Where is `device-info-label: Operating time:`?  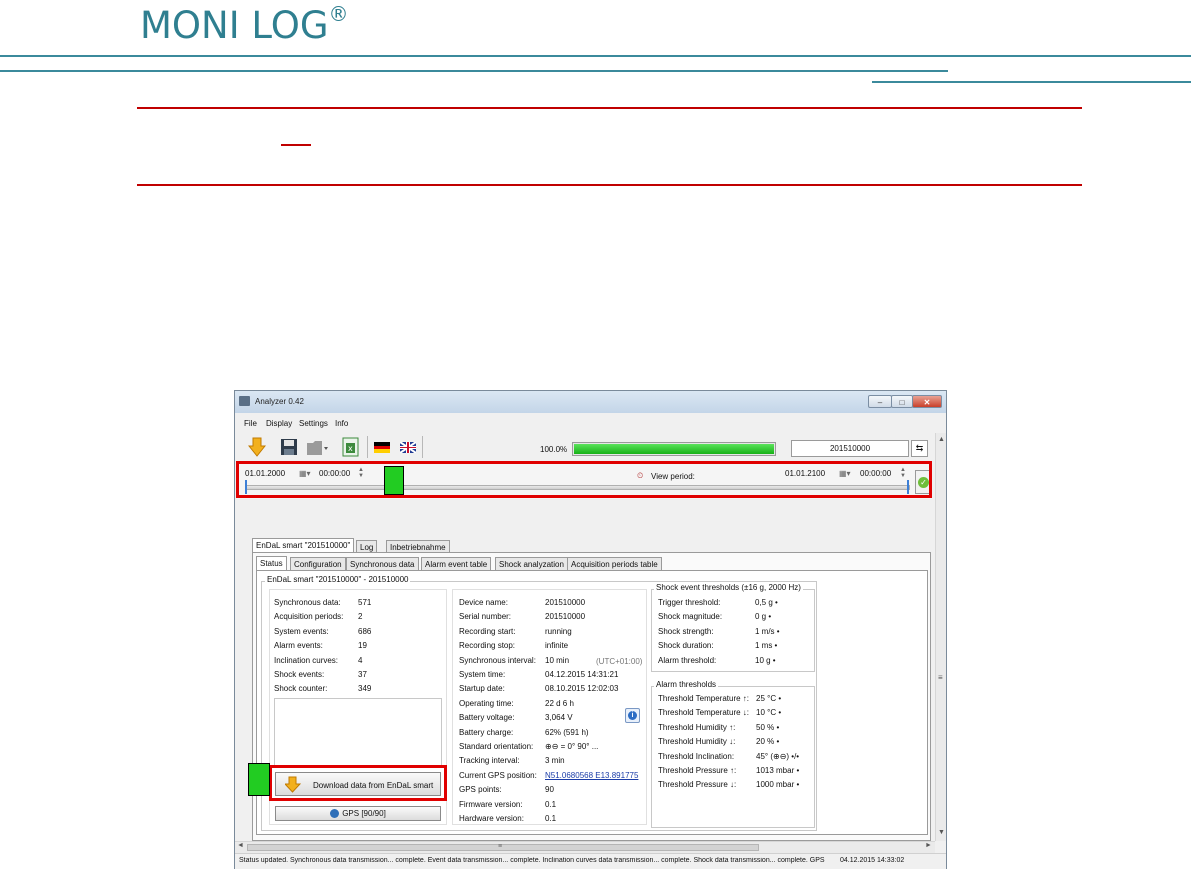
device-info-label: Operating time: is located at coordinates (486, 703).